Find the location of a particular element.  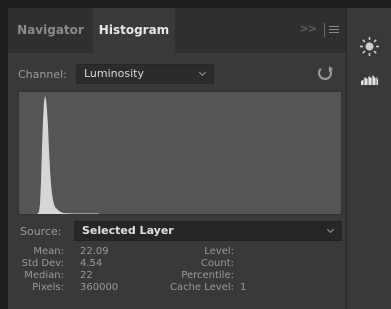

histogram-plot is located at coordinates (68, 155).